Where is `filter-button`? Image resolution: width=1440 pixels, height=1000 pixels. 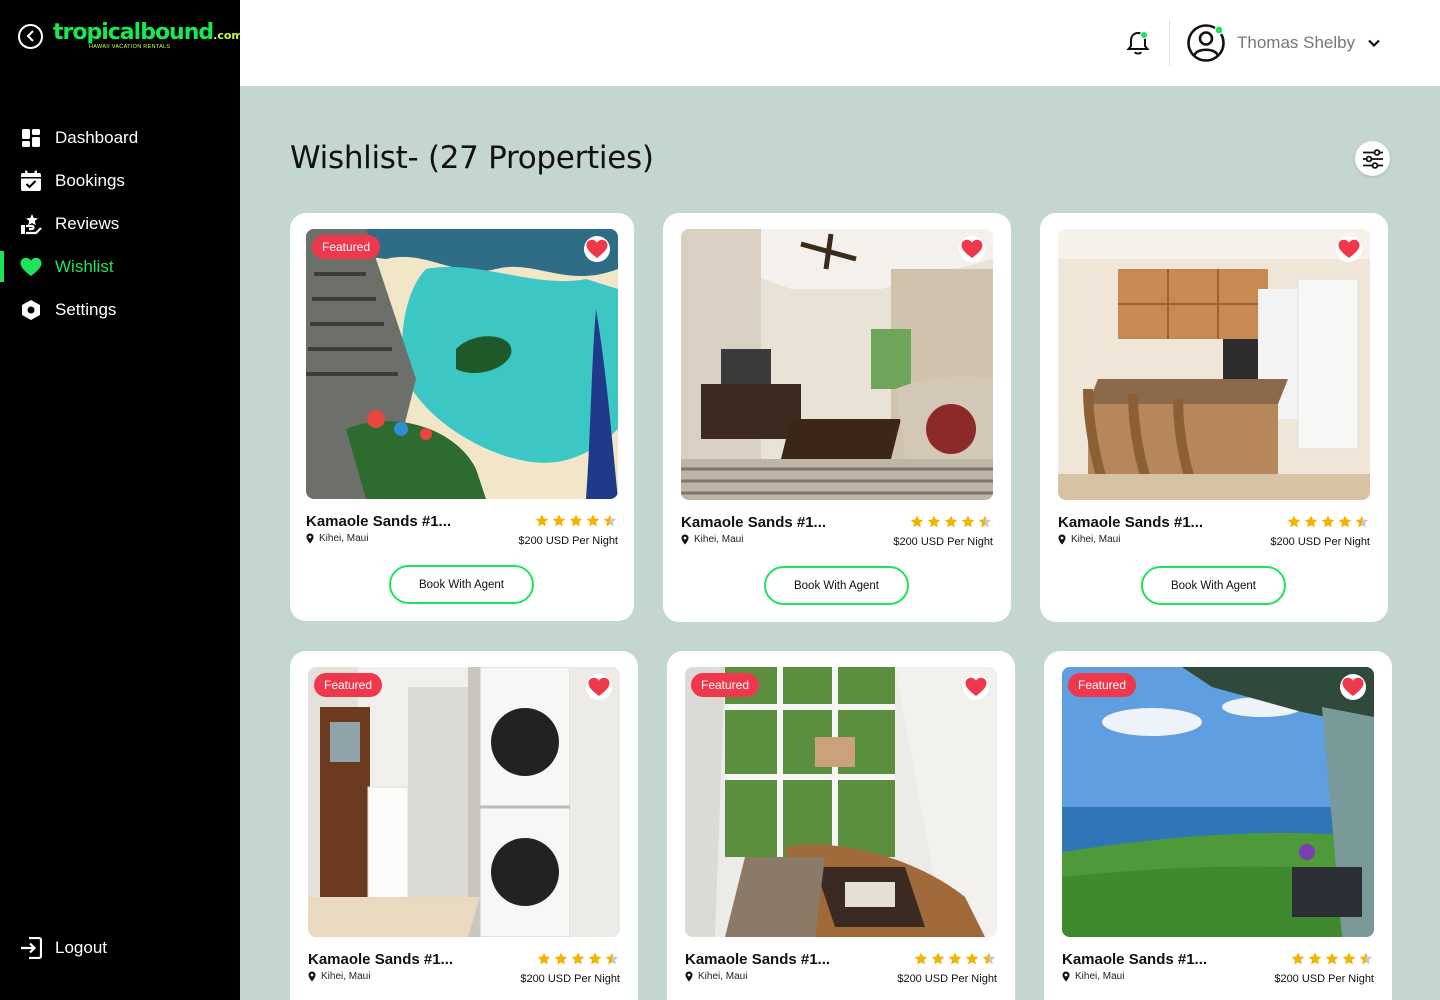
filter-button is located at coordinates (1372, 158).